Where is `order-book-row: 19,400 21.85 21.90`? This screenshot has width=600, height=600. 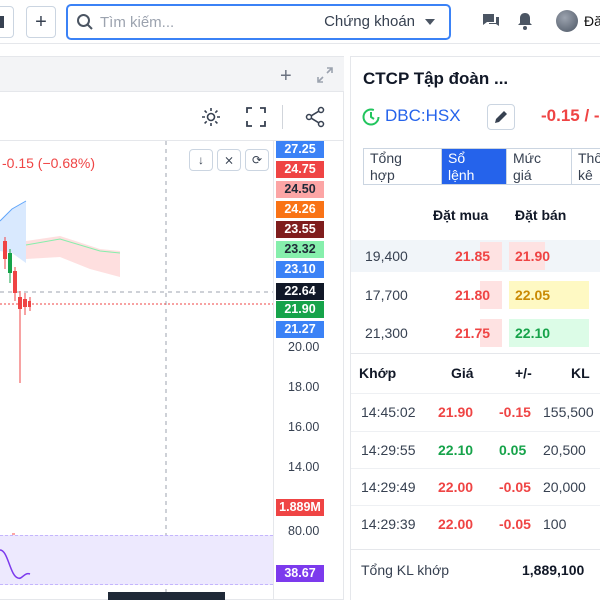
order-book-row: 19,400 21.85 21.90 is located at coordinates (475, 256).